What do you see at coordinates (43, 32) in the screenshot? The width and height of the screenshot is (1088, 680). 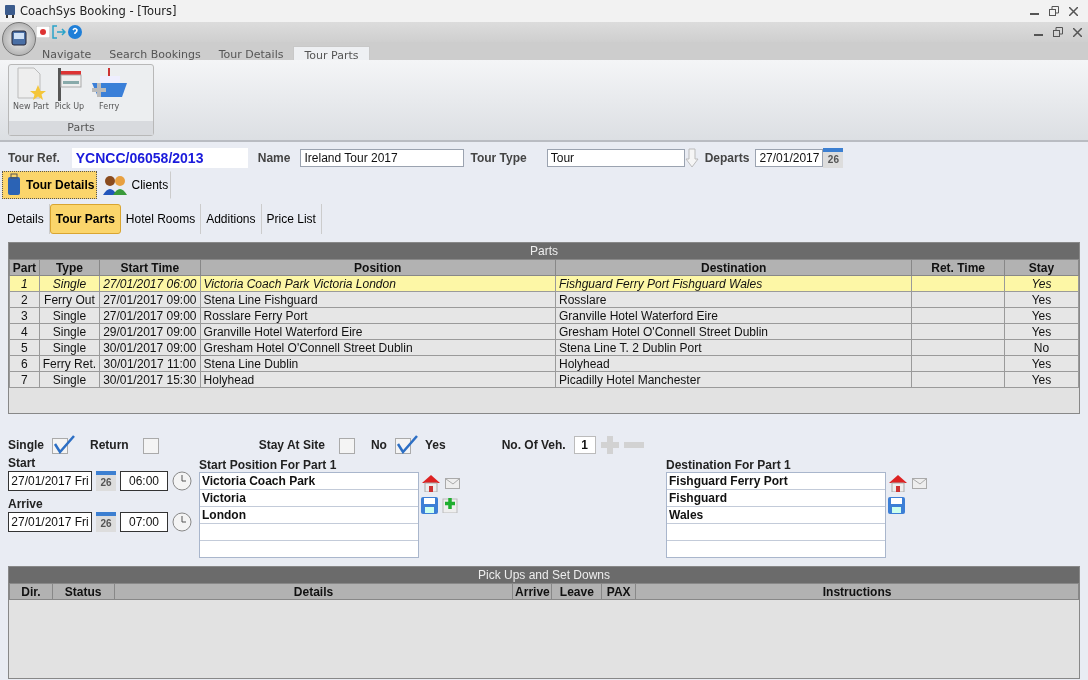 I see `flag-icon` at bounding box center [43, 32].